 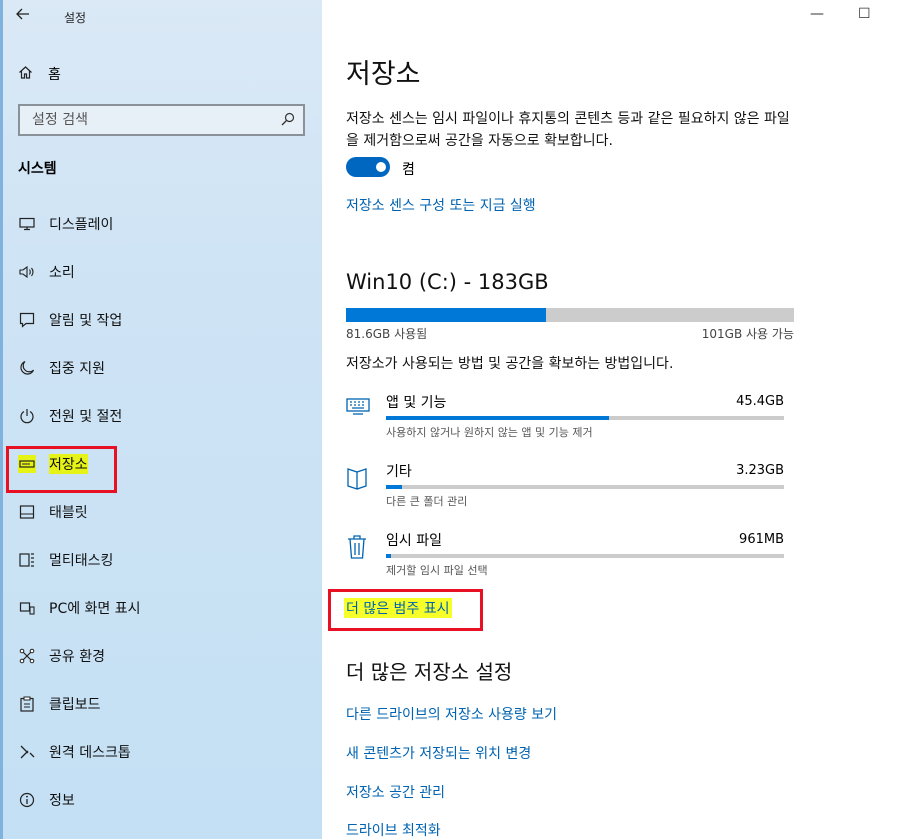 What do you see at coordinates (570, 315) in the screenshot?
I see `drive-usage-bar` at bounding box center [570, 315].